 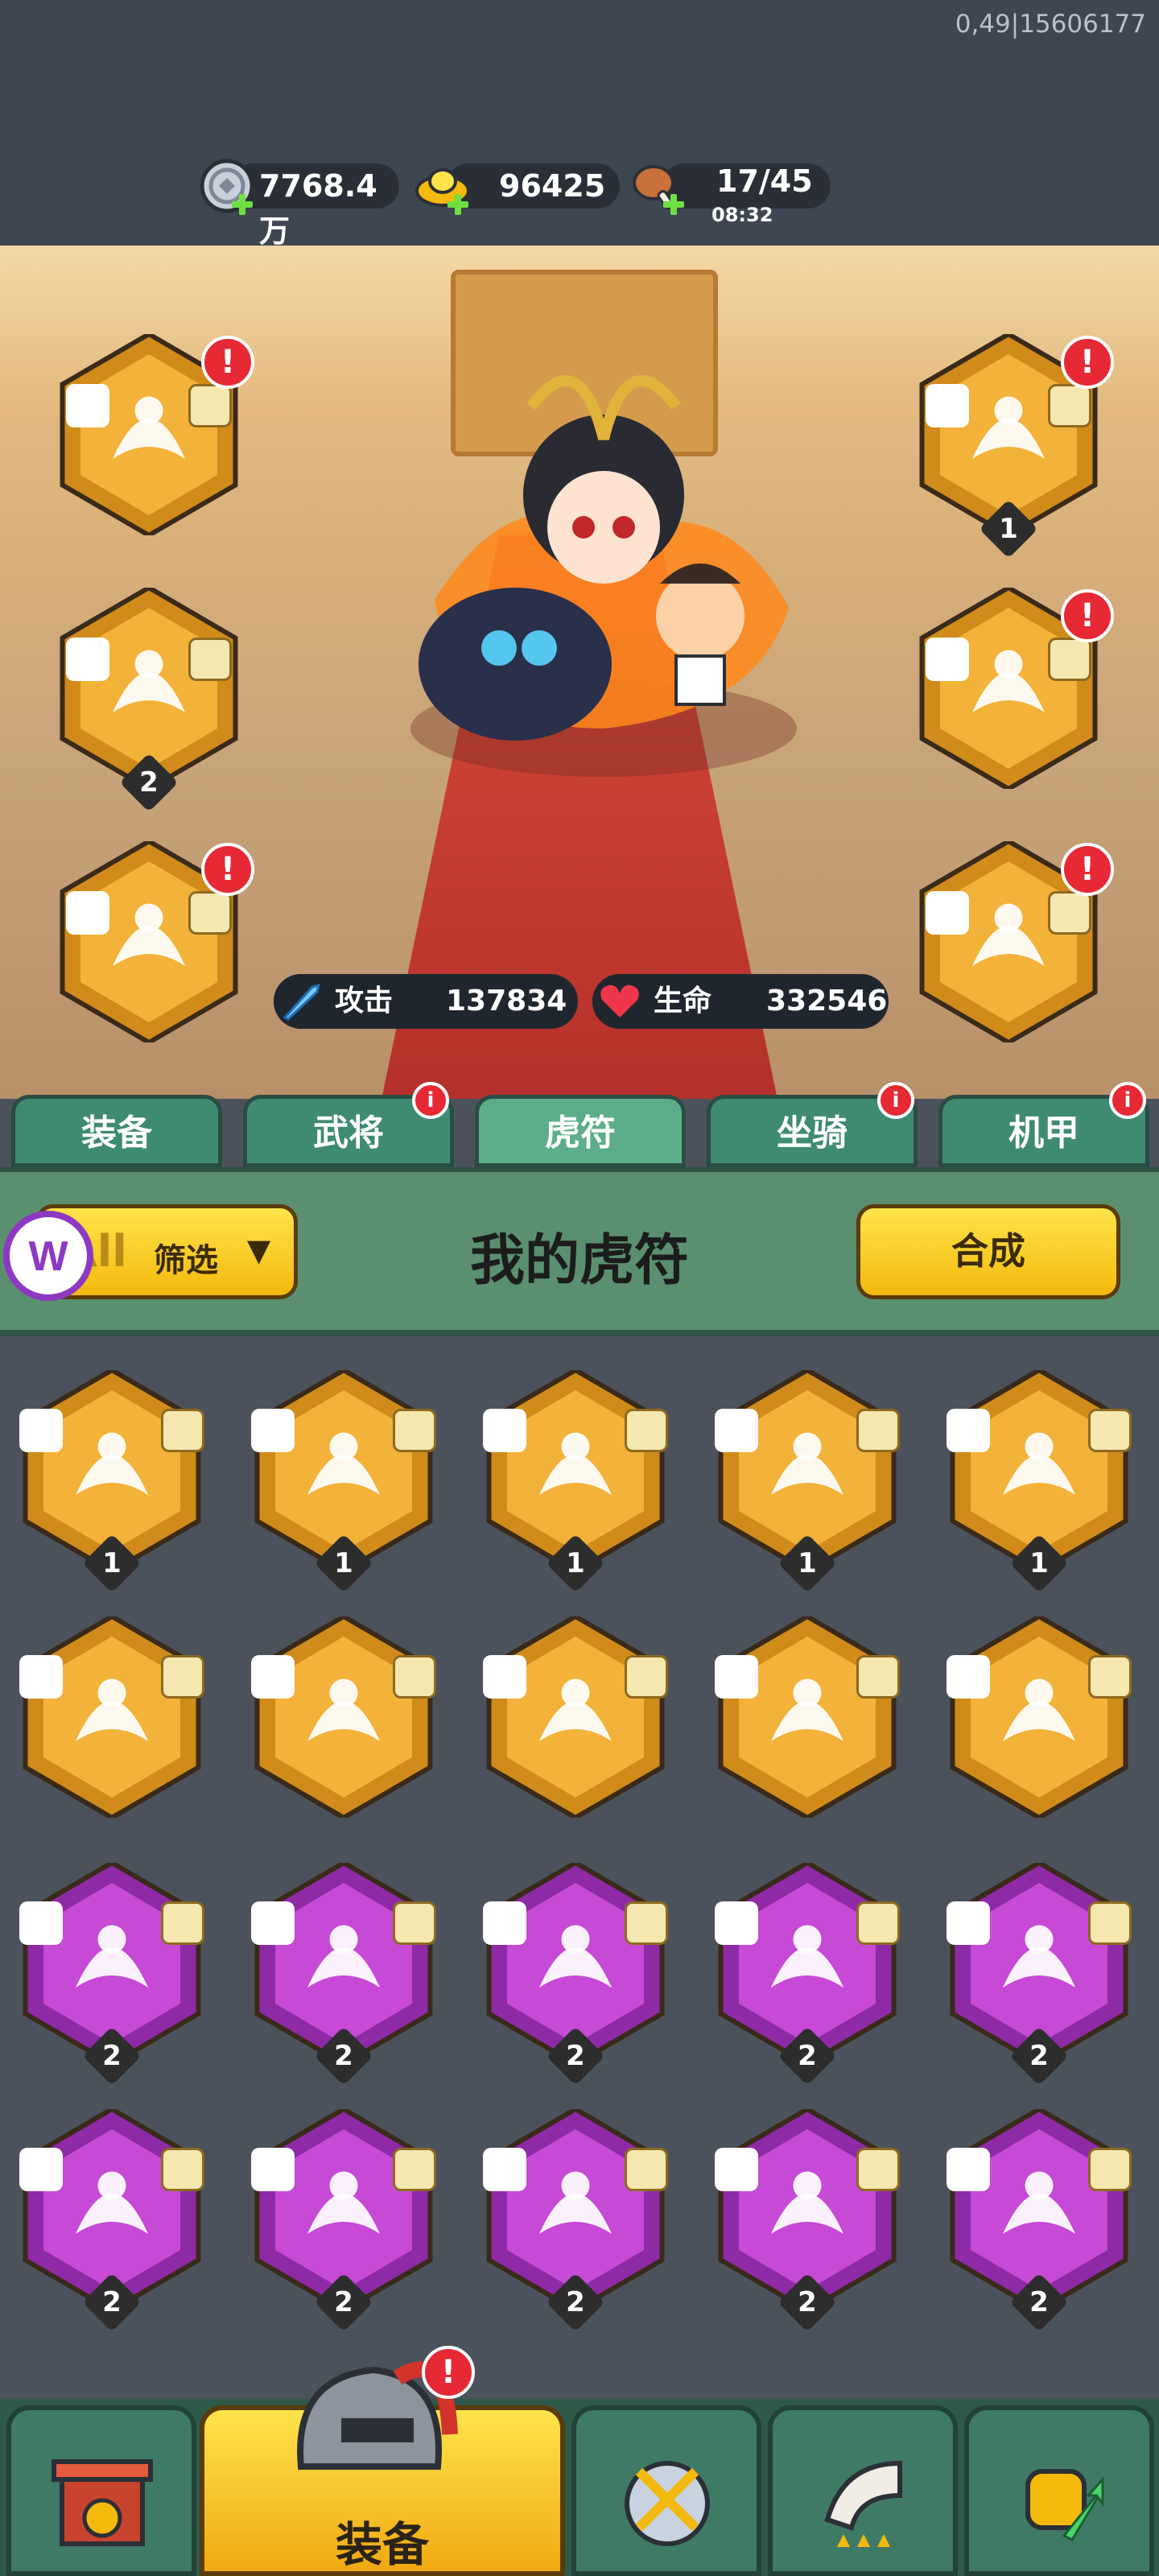 I want to click on equipped-slot-deer-tiger-seal: 2, so click(x=149, y=700).